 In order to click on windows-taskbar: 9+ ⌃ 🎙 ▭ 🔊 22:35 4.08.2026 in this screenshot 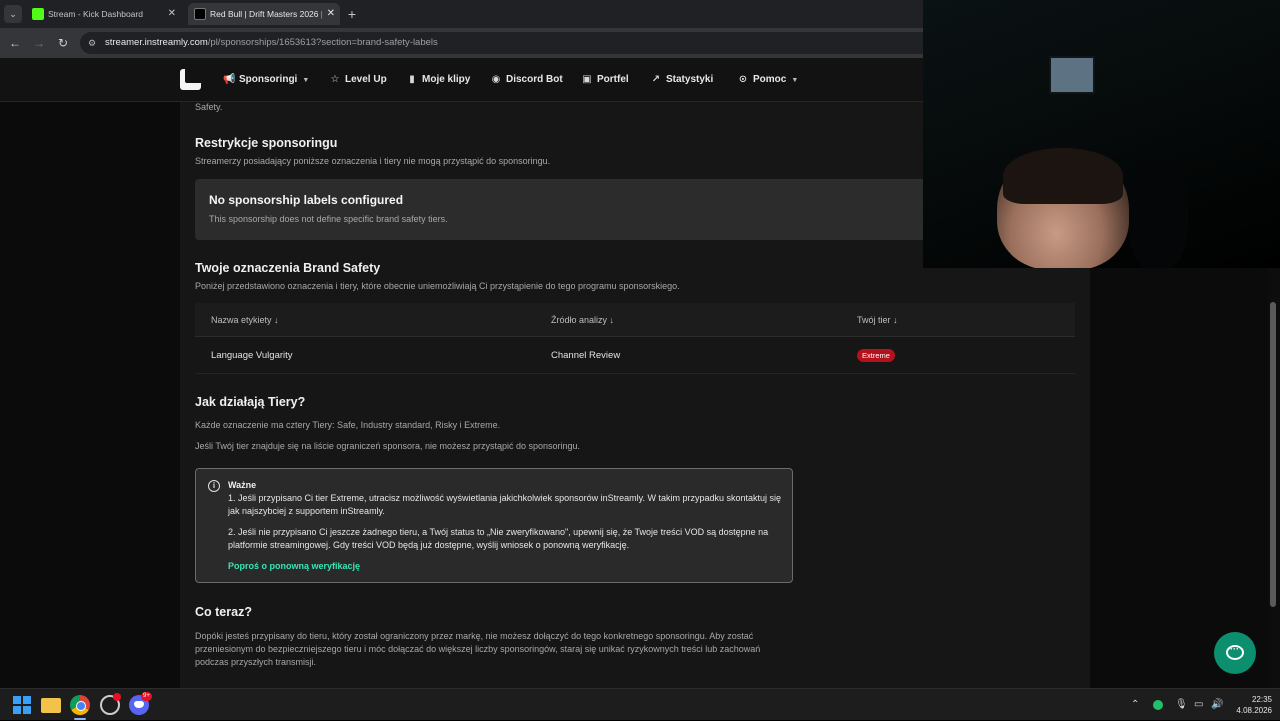, I will do `click(640, 704)`.